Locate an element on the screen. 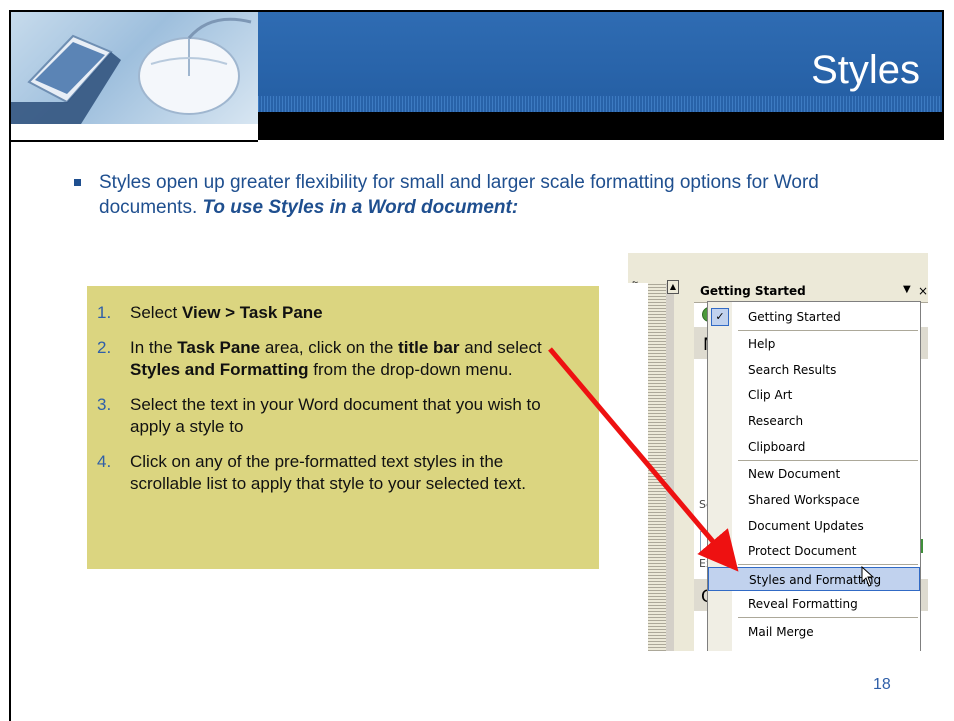 The height and width of the screenshot is (721, 954). step-bold-text: View > Task Pane is located at coordinates (252, 312).